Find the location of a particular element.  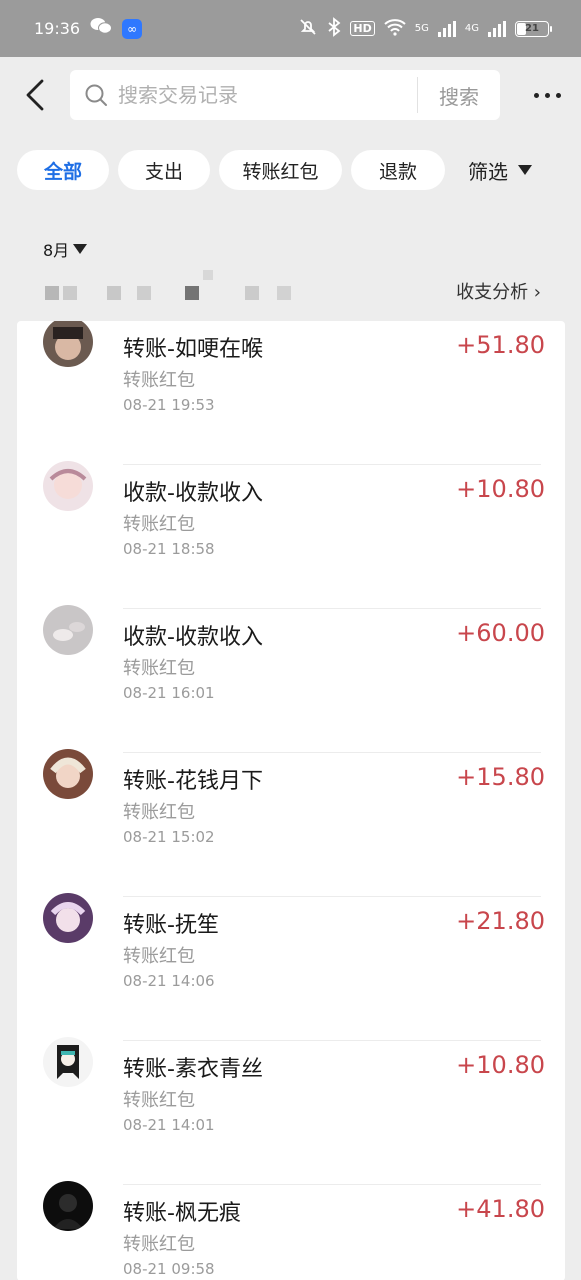

tab-refund: 退款 is located at coordinates (398, 170).